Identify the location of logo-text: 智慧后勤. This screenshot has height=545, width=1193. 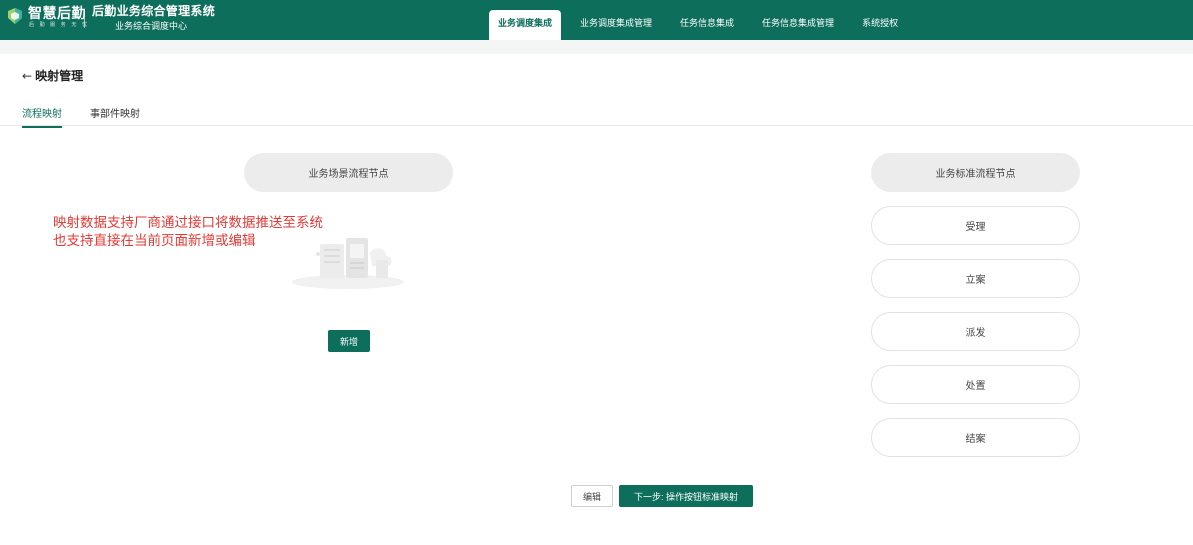
(57, 14).